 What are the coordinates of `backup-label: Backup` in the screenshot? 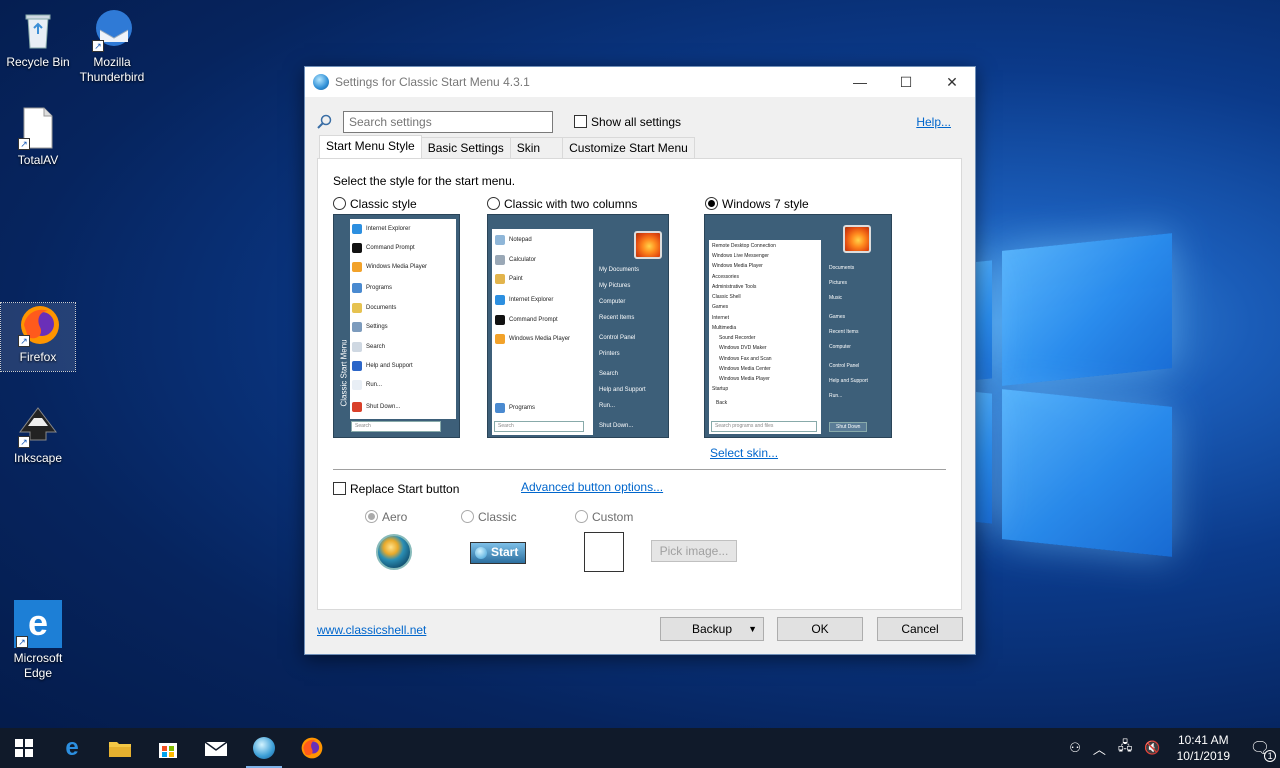 It's located at (712, 629).